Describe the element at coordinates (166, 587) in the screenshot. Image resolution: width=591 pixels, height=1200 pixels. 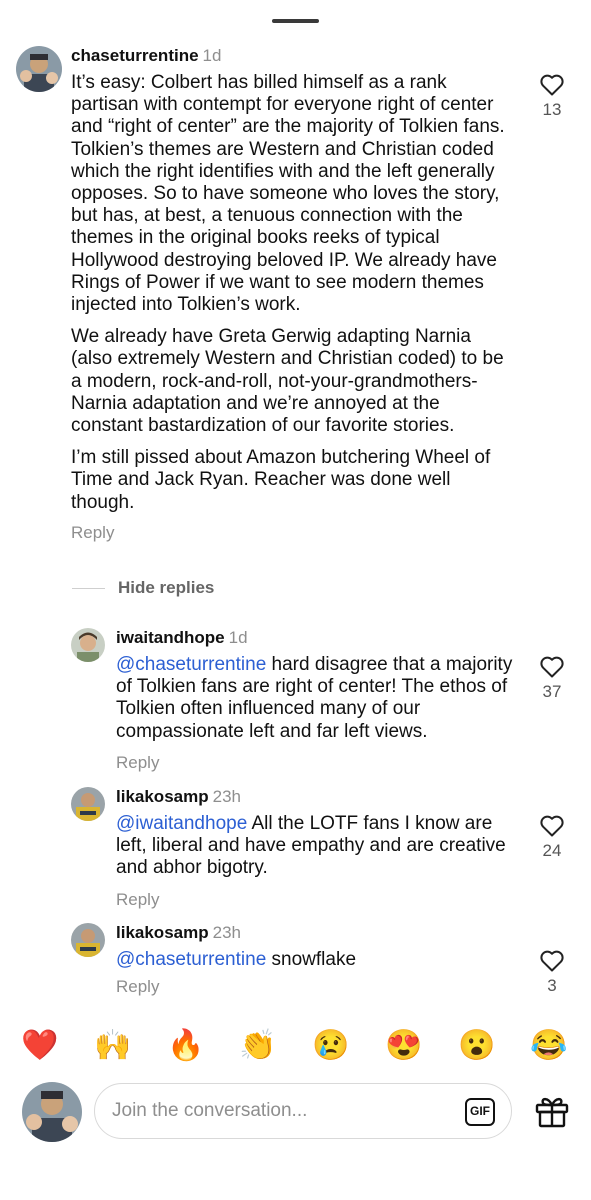
I see `hide-replies-label: Hide replies` at that location.